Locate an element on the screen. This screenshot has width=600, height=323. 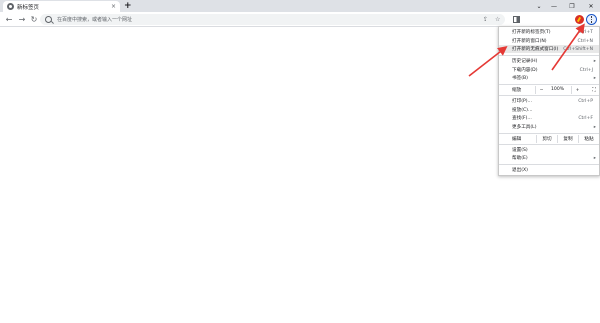
tab-close-icon: × is located at coordinates (113, 6).